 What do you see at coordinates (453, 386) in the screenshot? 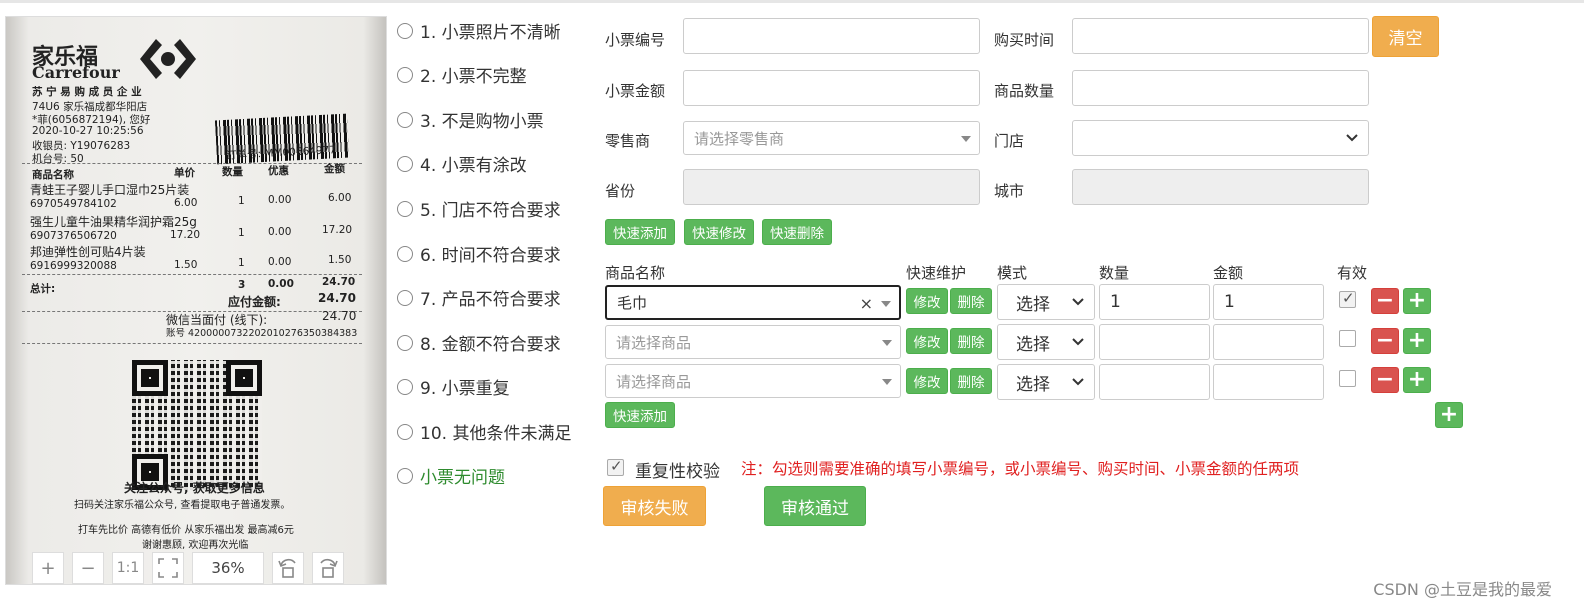
I see `reason-option: 9. 小票重复` at bounding box center [453, 386].